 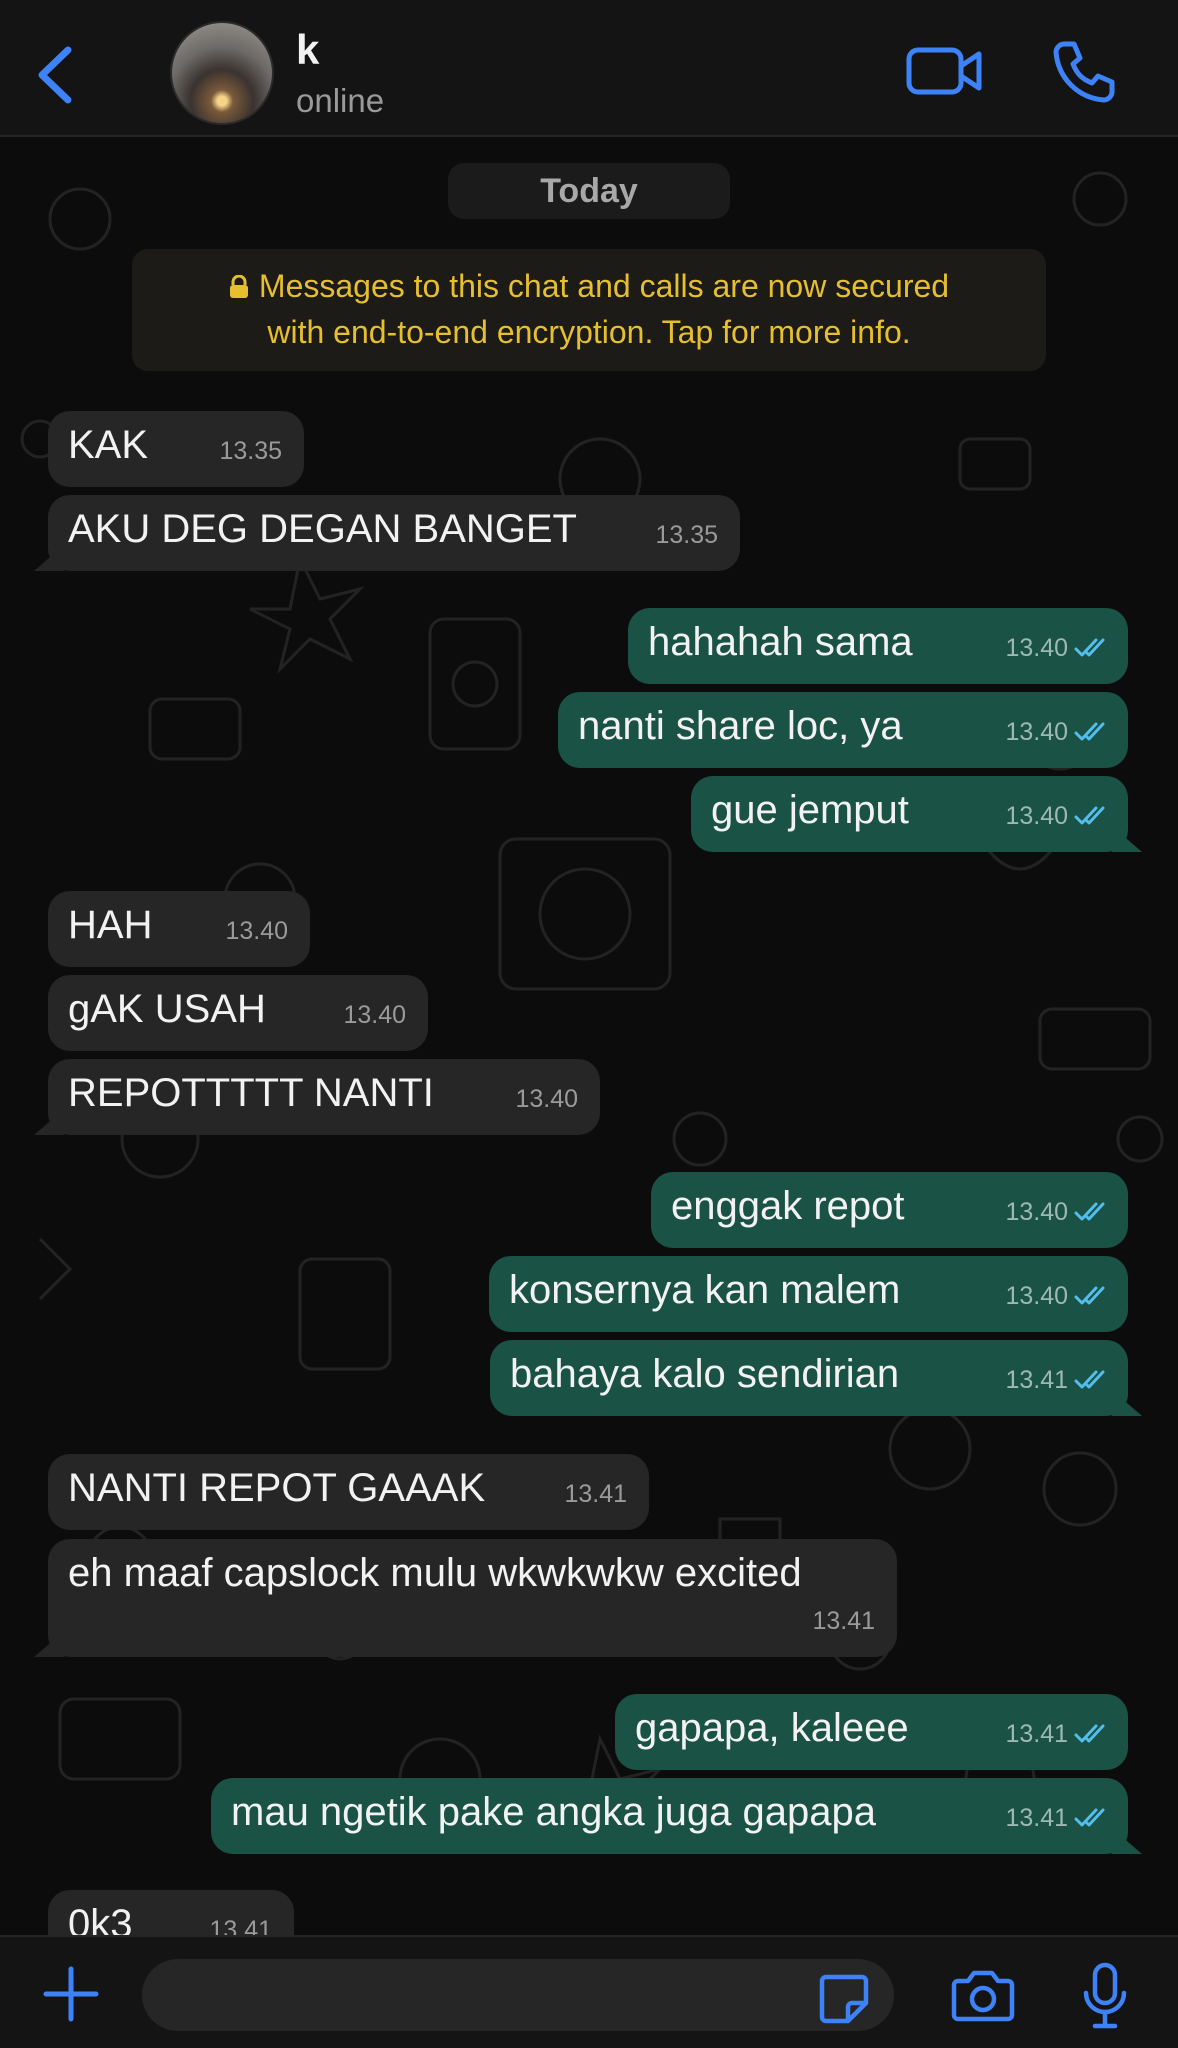 I want to click on message-outgoing: enggak repot 13.40, so click(x=889, y=1210).